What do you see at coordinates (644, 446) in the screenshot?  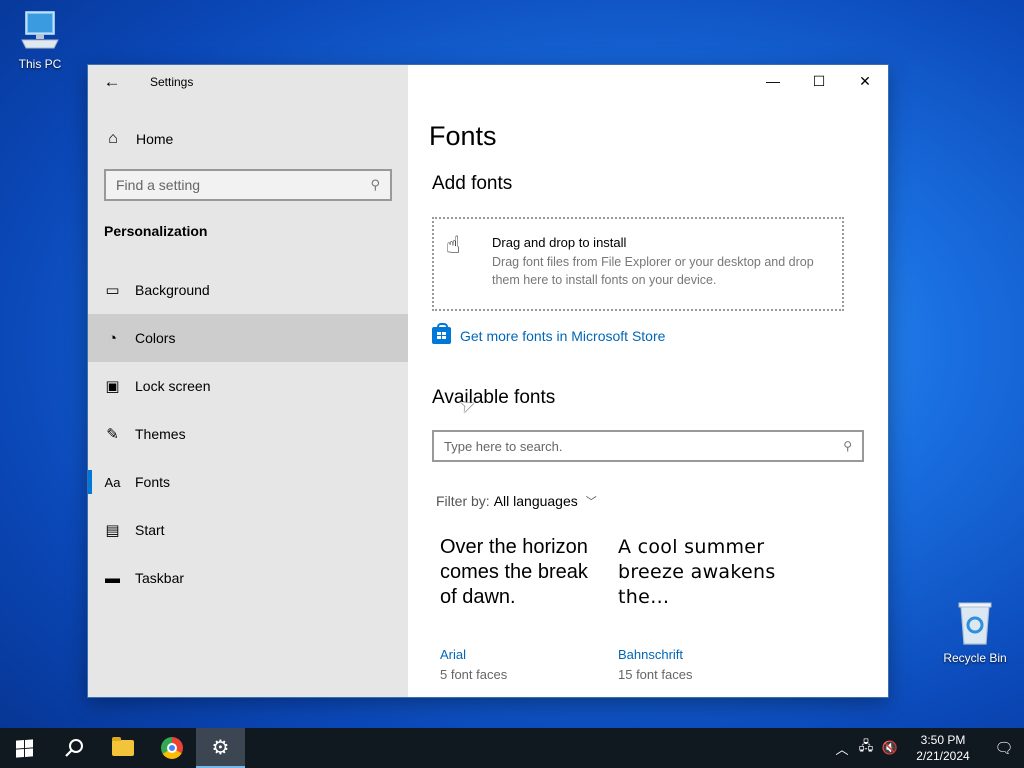 I see `font-search-input` at bounding box center [644, 446].